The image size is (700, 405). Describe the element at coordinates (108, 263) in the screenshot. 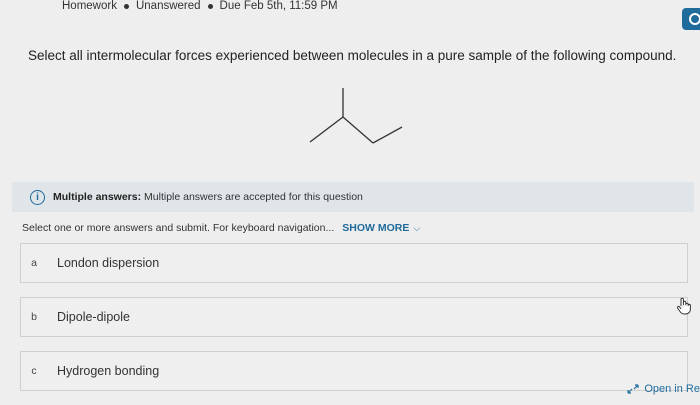

I see `option-label: London dispersion` at that location.